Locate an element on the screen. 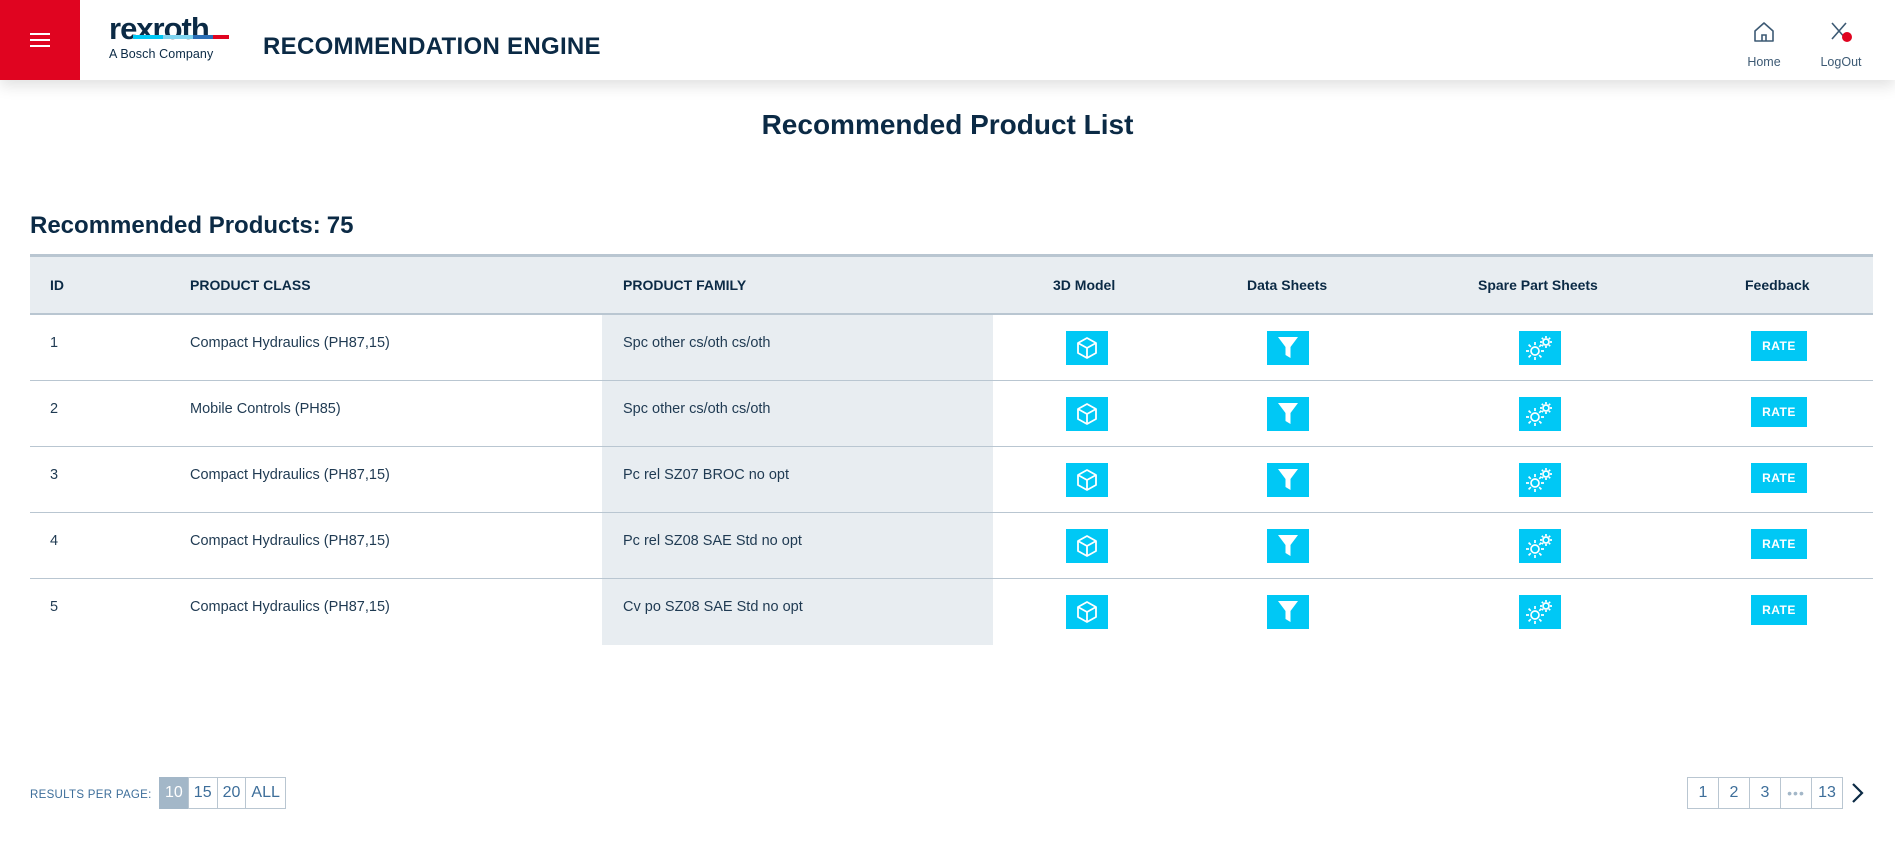  results-per-page-selector: 10 15 20 ALL is located at coordinates (222, 793).